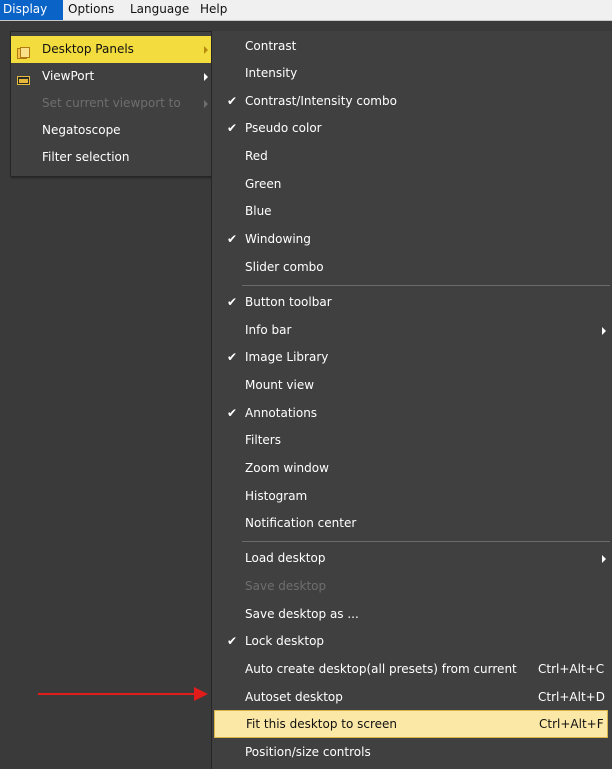 Image resolution: width=612 pixels, height=769 pixels. Describe the element at coordinates (256, 156) in the screenshot. I see `menu-item-label: Red` at that location.